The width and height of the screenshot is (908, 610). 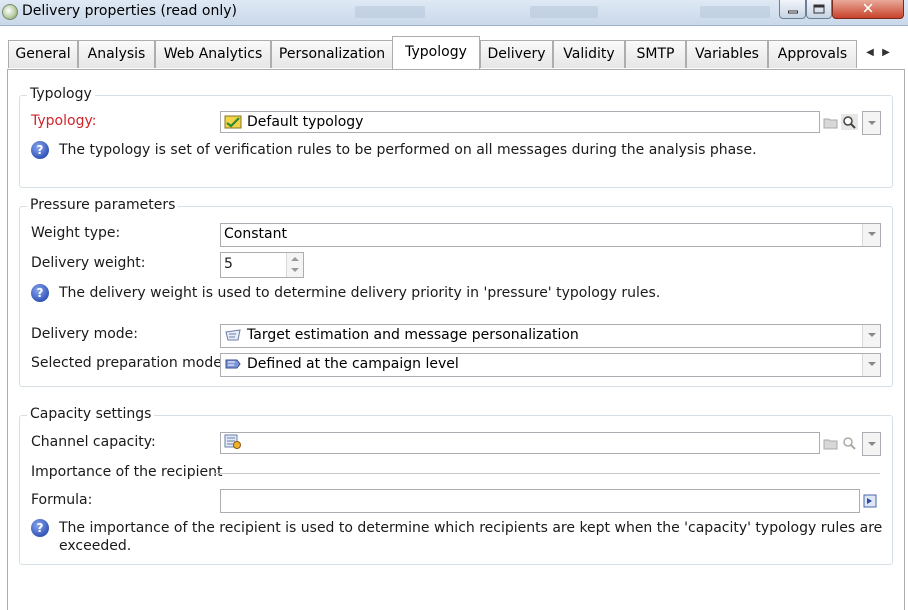 I want to click on maximize-button, so click(x=819, y=9).